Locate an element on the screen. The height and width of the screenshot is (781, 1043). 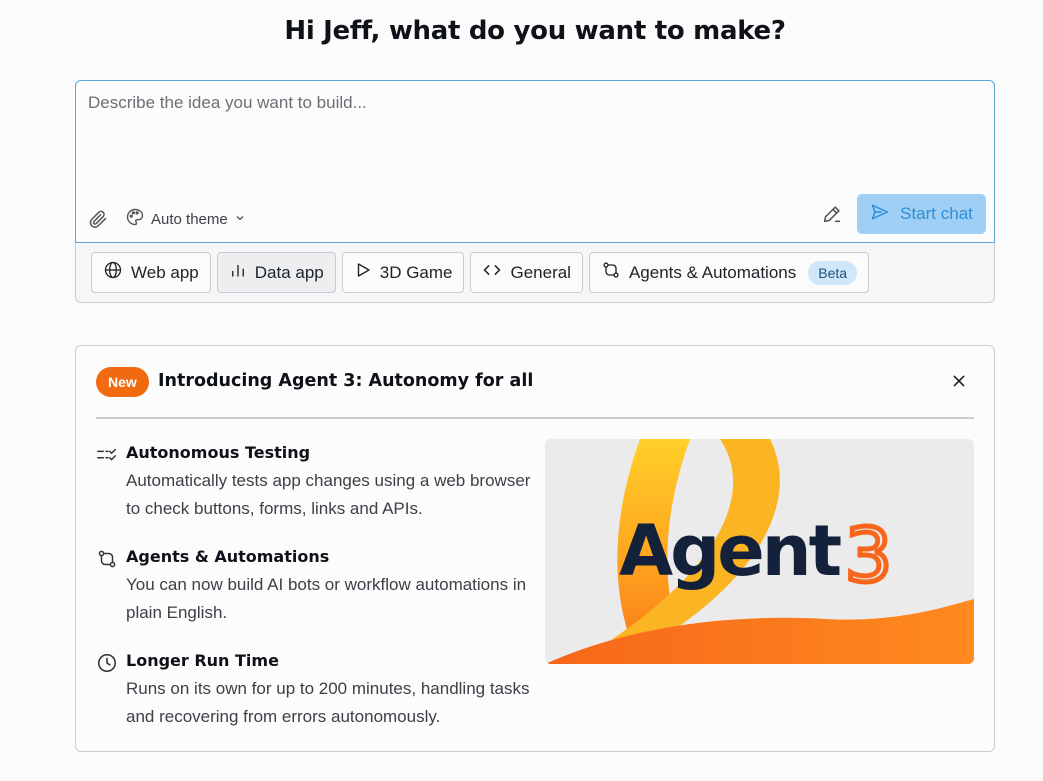
code-icon is located at coordinates (492, 272).